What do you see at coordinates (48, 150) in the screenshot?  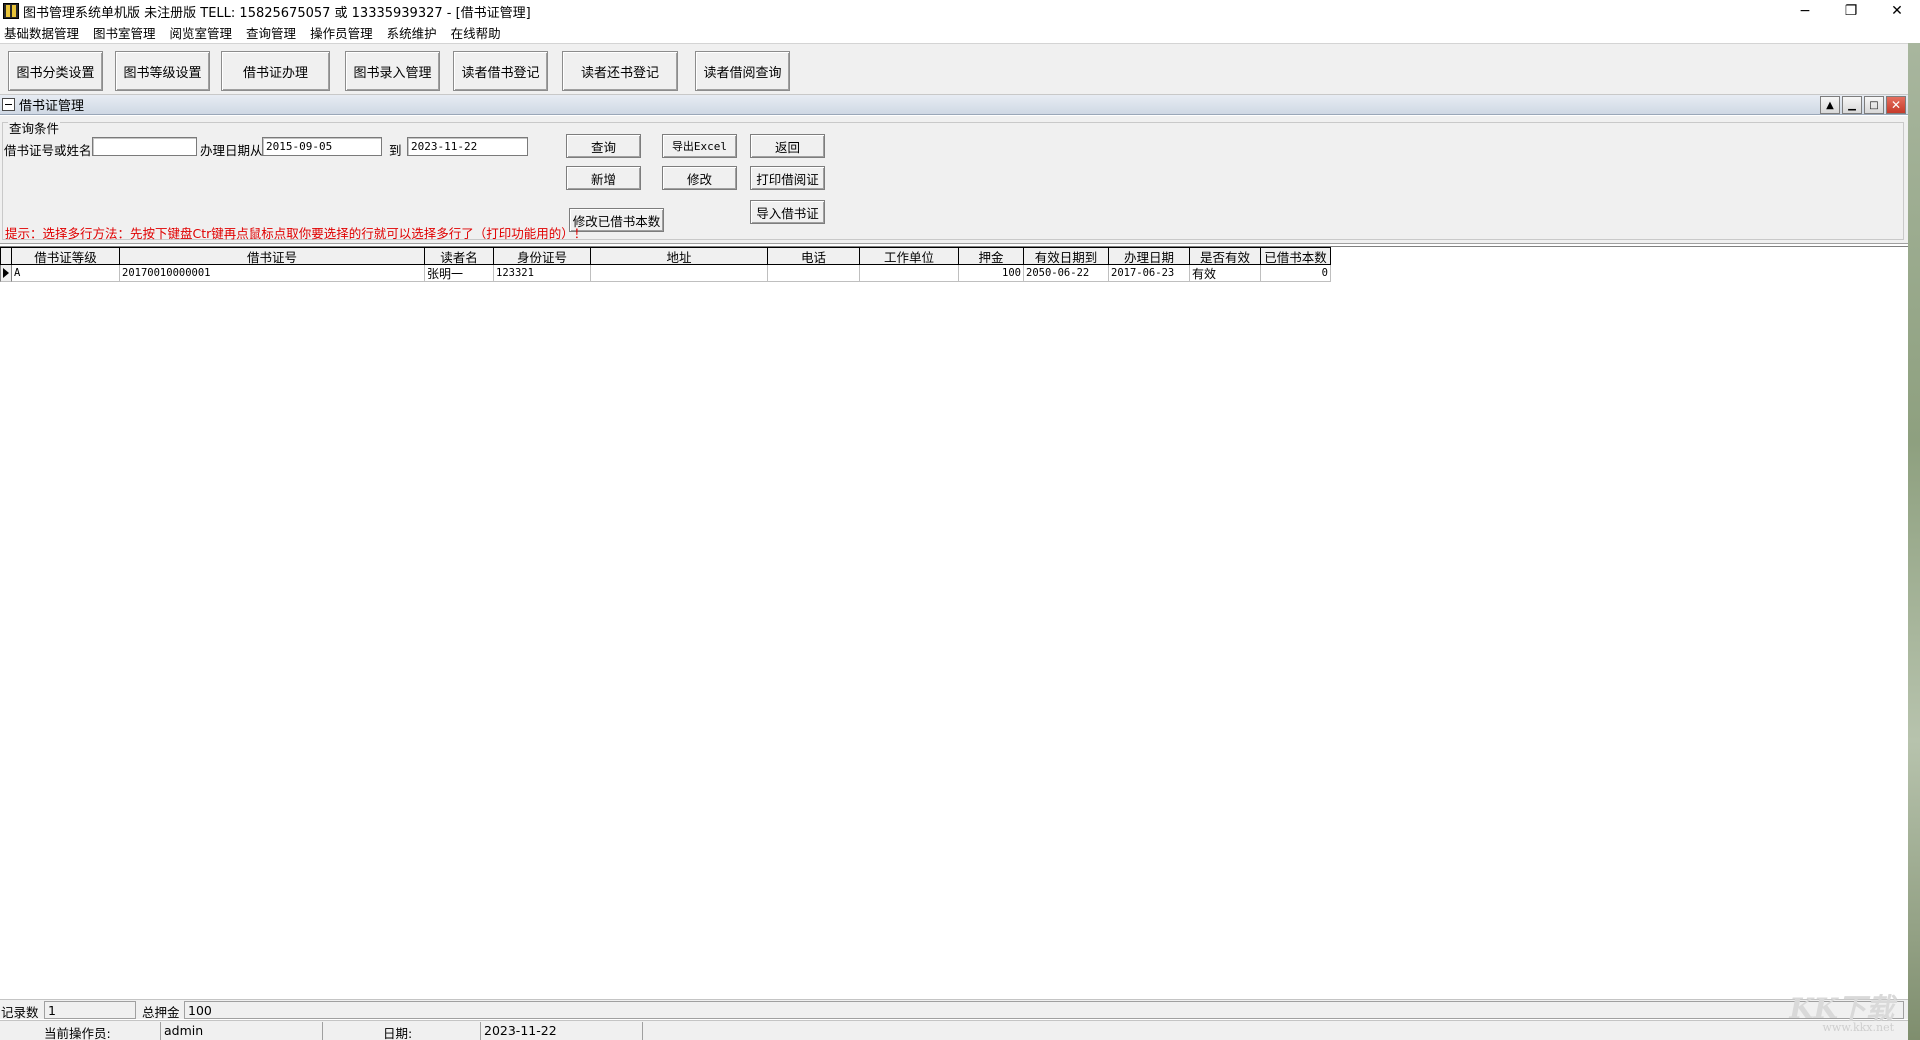 I see `card-or-name-label: 借书证号或姓名` at bounding box center [48, 150].